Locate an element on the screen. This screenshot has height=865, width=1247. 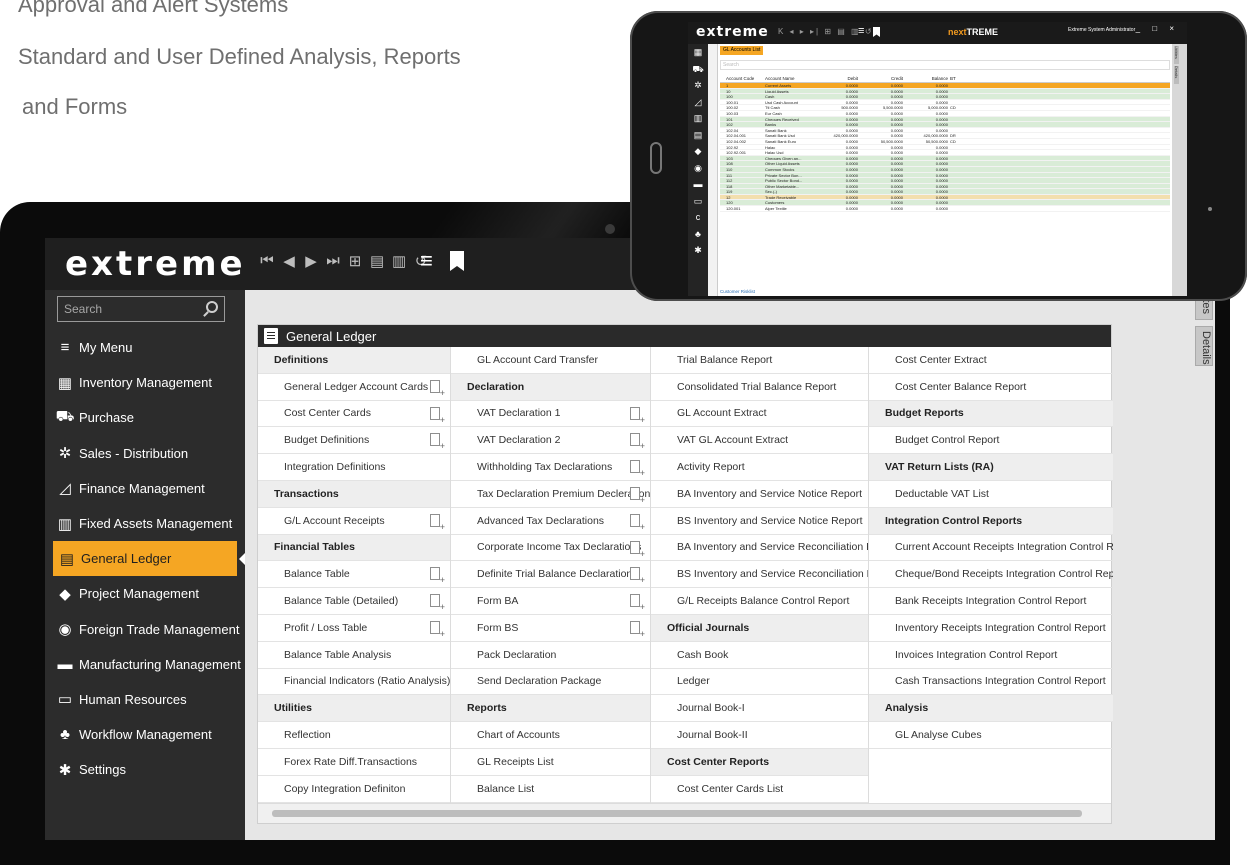
menu-link: Bank Receipts Integration Control Report is located at coordinates (991, 601).